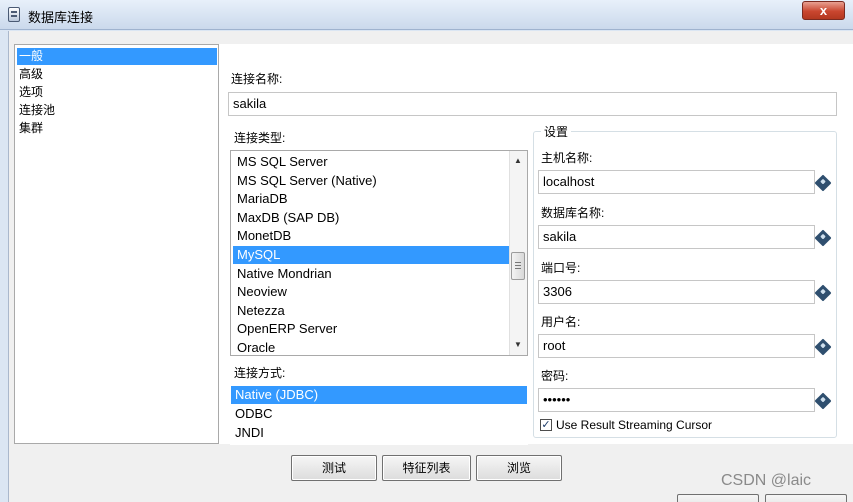 The image size is (853, 502). What do you see at coordinates (518, 266) in the screenshot?
I see `scroll-thumb` at bounding box center [518, 266].